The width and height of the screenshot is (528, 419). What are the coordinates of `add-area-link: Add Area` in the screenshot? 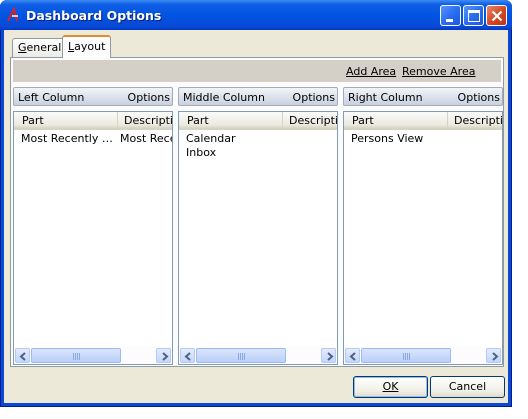 It's located at (371, 71).